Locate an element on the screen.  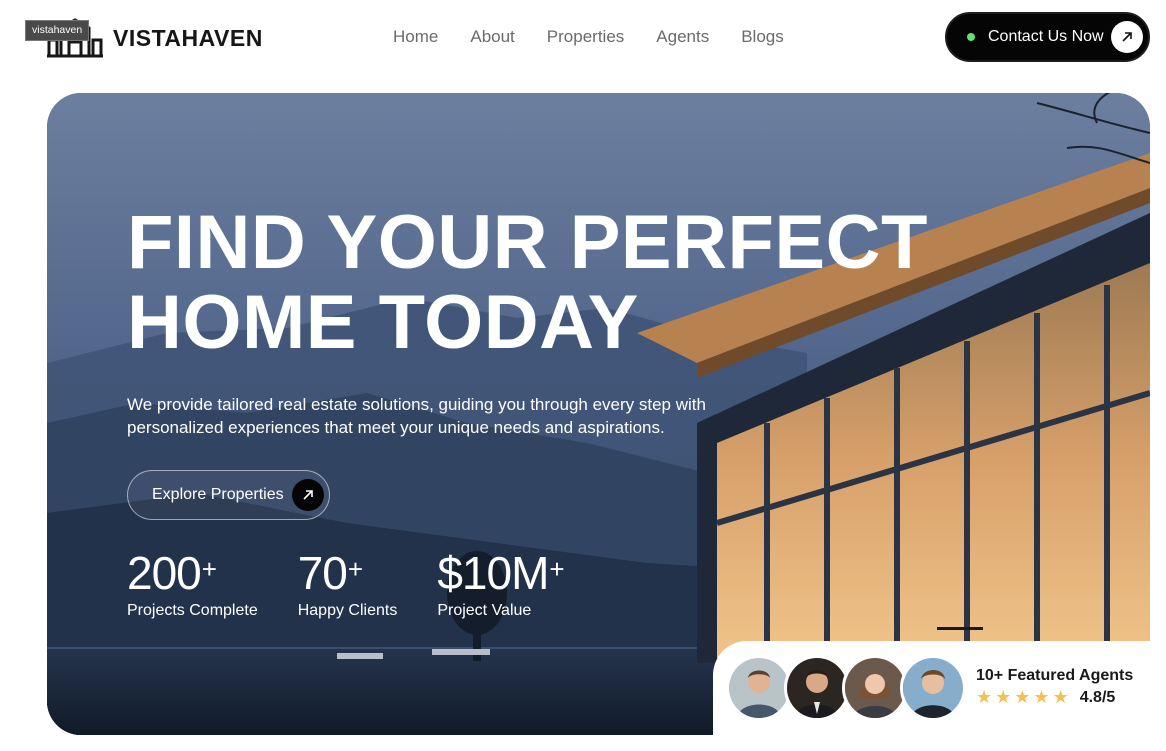
contact-us-button: Contact Us Now is located at coordinates (1047, 37).